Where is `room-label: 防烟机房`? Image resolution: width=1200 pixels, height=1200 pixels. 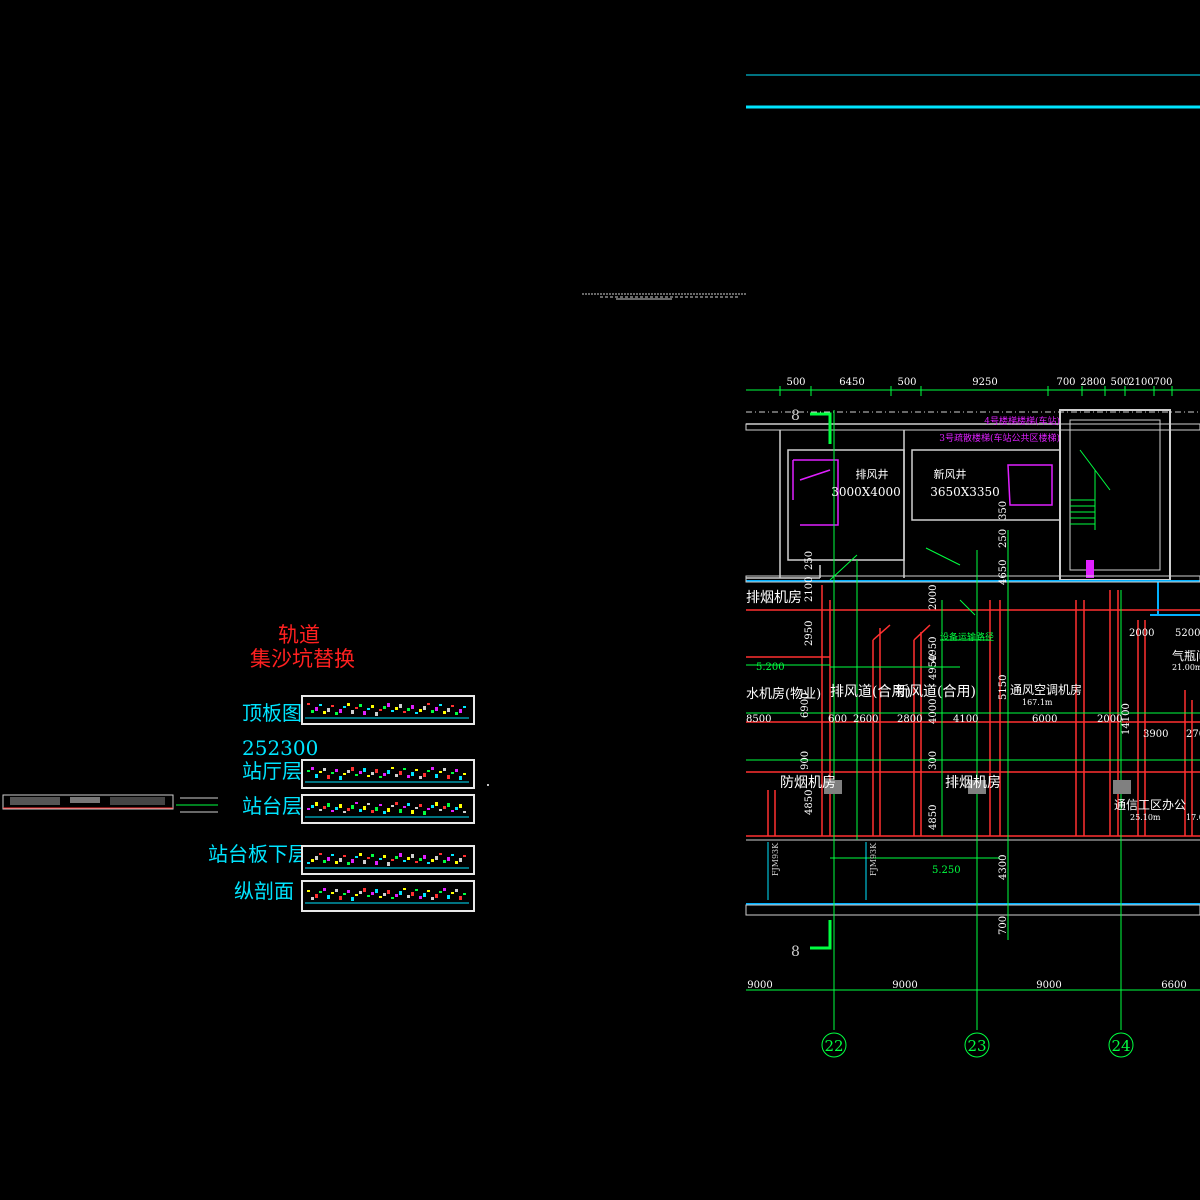 room-label: 防烟机房 is located at coordinates (808, 783).